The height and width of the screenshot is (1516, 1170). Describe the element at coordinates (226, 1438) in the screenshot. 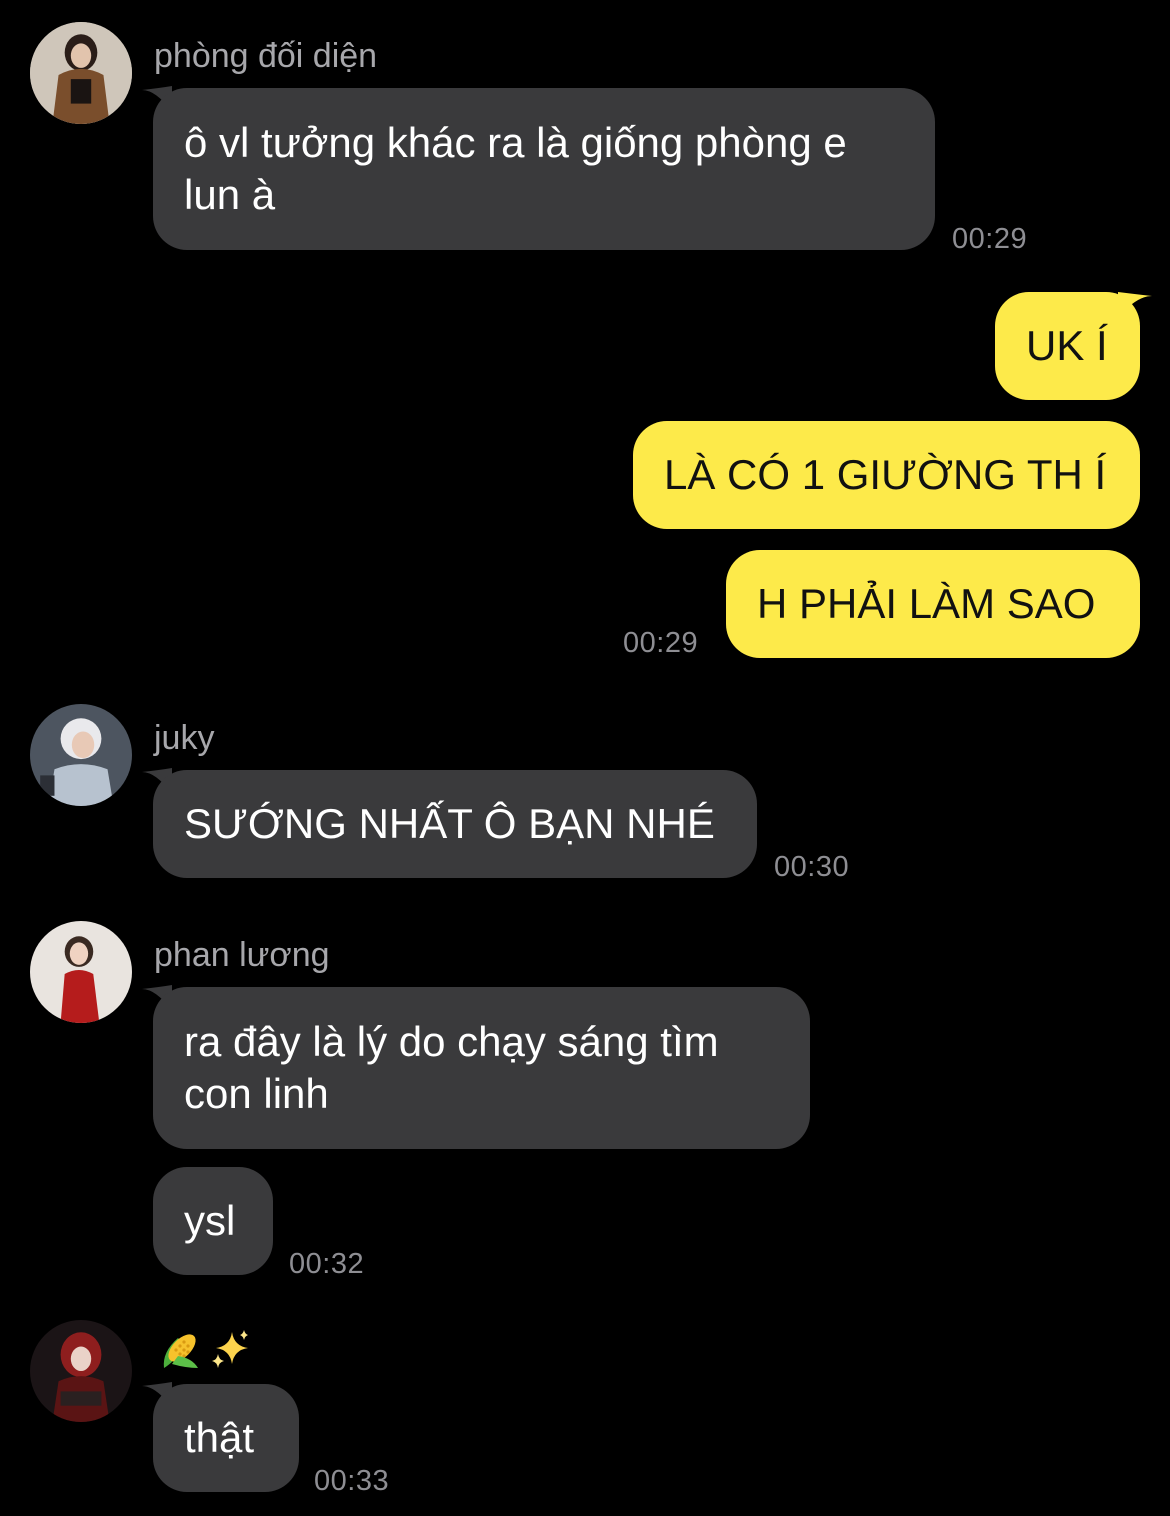

I see `message-bubble: thật` at that location.